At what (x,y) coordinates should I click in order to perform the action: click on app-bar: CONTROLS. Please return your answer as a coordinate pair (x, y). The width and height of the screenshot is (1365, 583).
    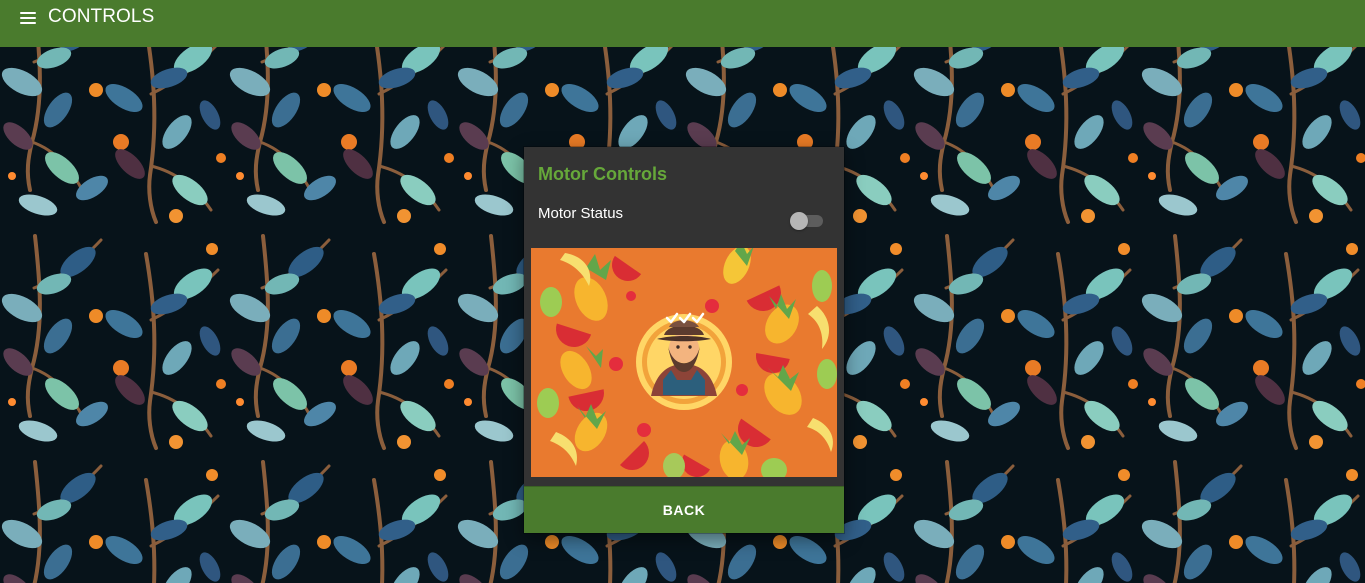
    Looking at the image, I should click on (682, 23).